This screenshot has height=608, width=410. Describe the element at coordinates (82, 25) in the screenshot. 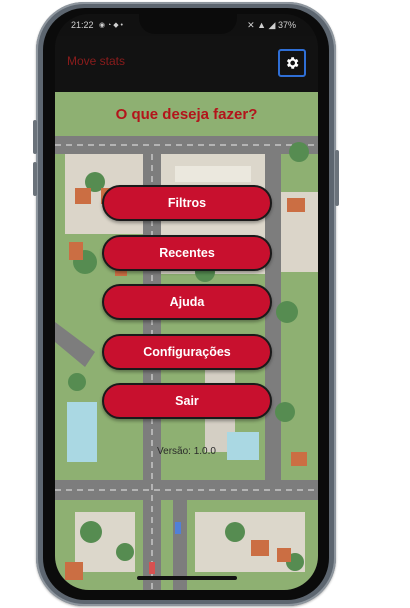

I see `status-time: 21:22` at that location.